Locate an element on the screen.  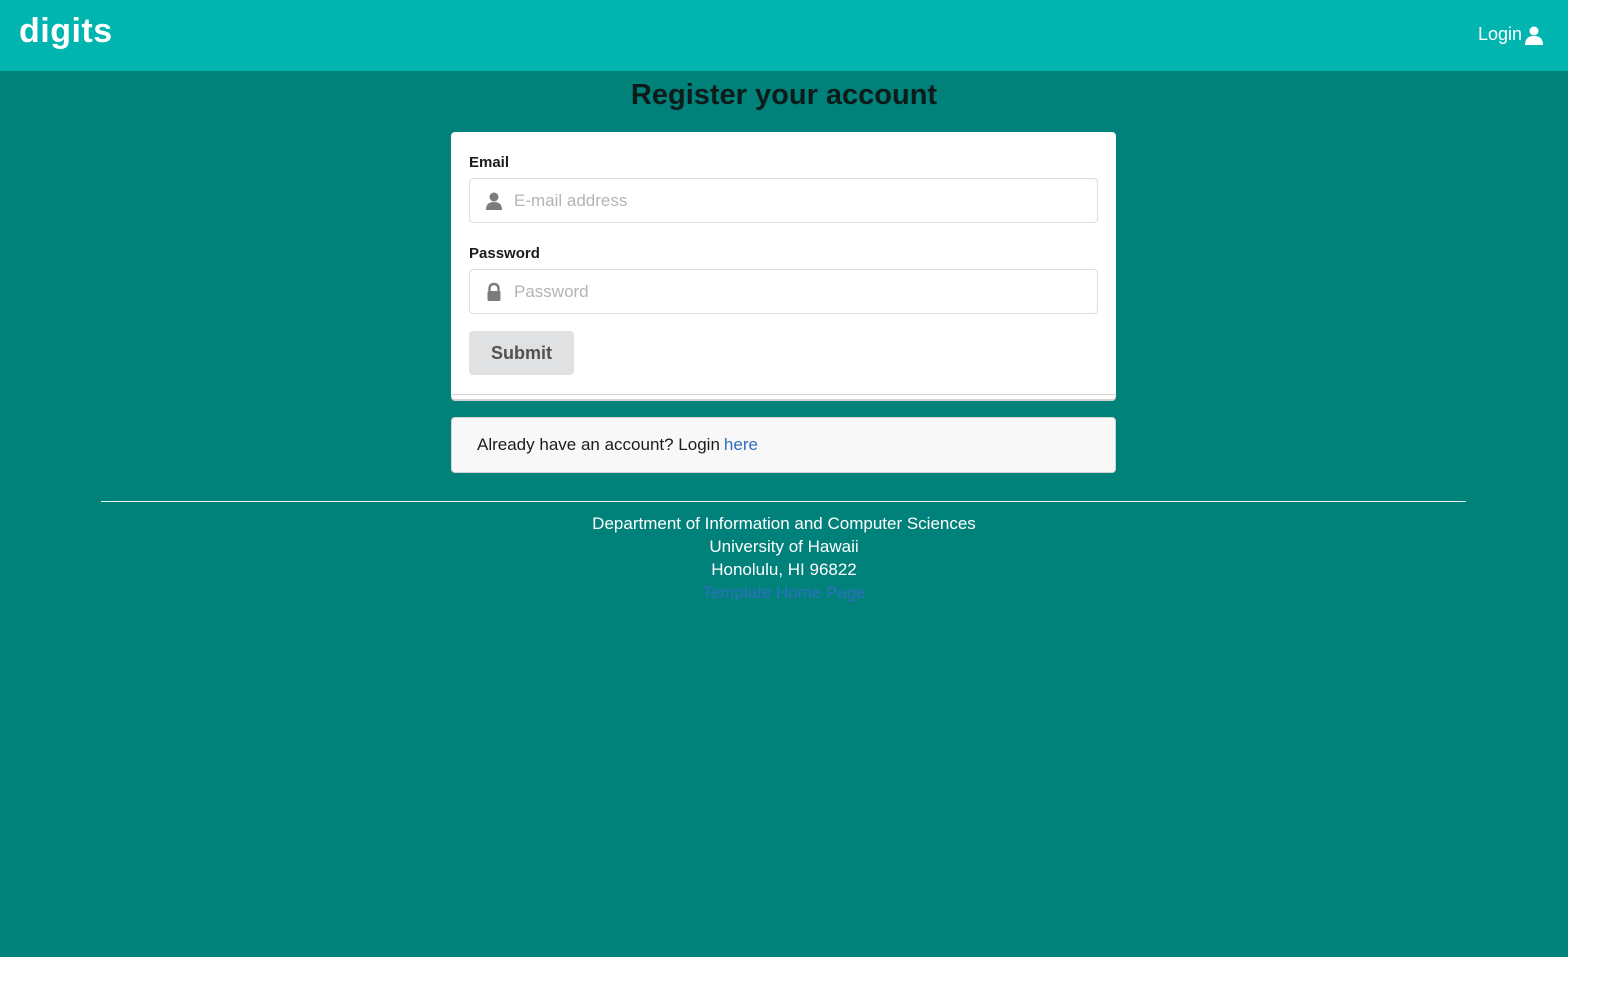
lock-icon is located at coordinates (494, 292).